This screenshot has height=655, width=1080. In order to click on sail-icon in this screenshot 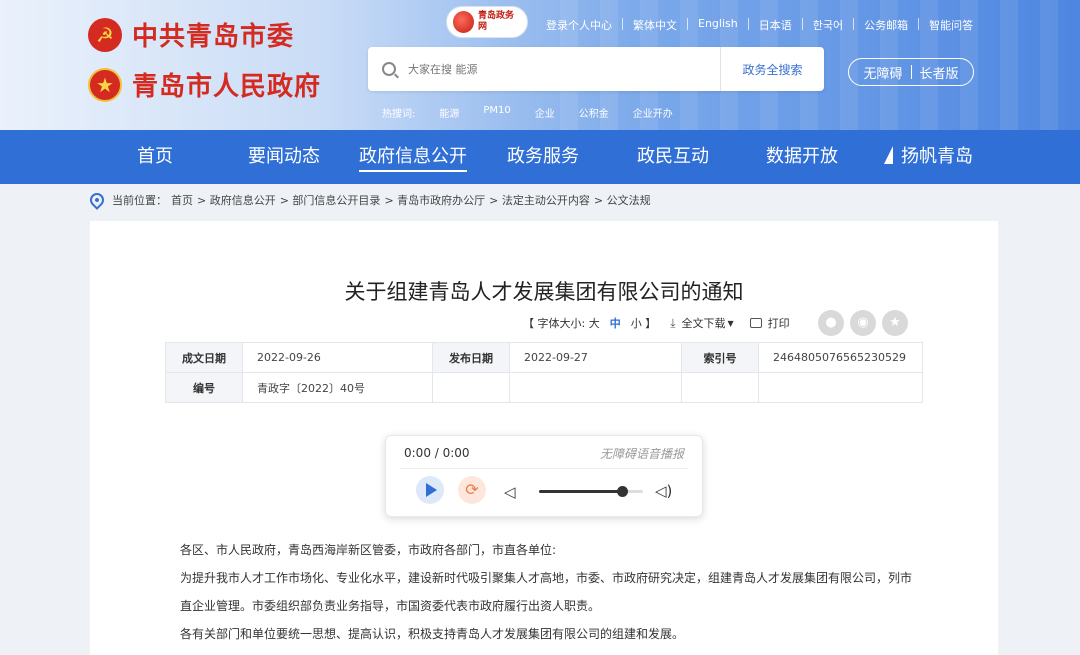, I will do `click(888, 155)`.